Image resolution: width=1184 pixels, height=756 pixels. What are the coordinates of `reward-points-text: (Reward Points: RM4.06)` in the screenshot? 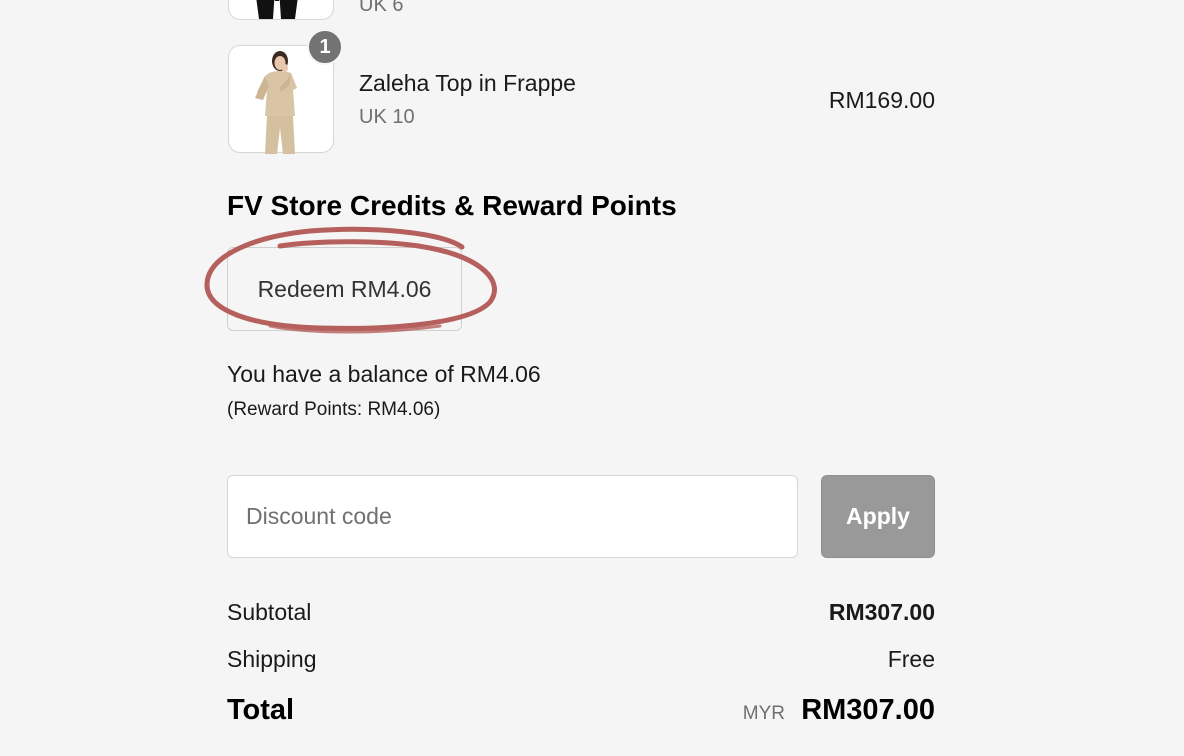 It's located at (334, 409).